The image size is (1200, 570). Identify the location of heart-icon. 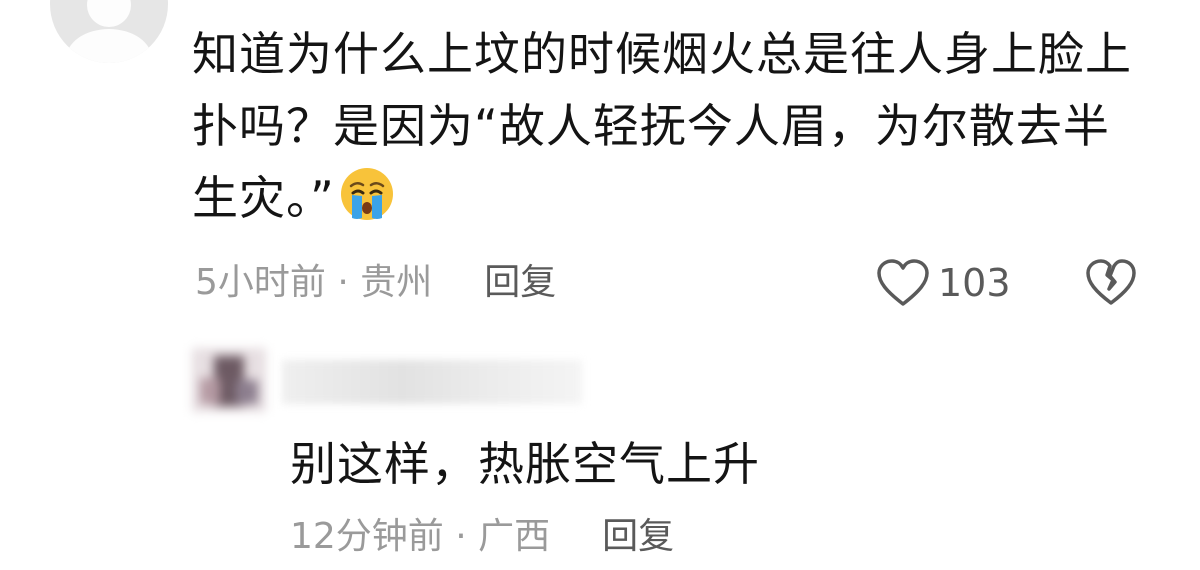
(903, 282).